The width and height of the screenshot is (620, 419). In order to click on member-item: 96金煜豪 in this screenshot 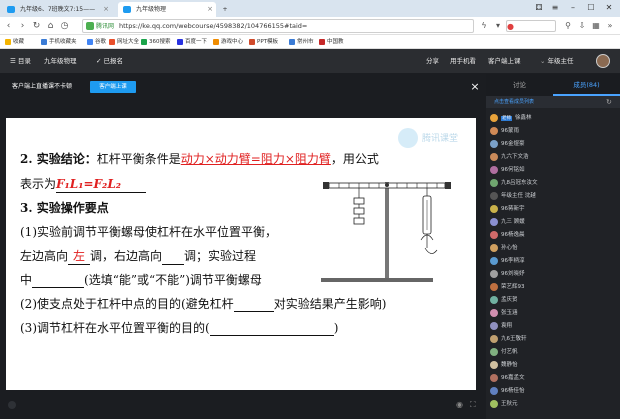, I will do `click(553, 144)`.